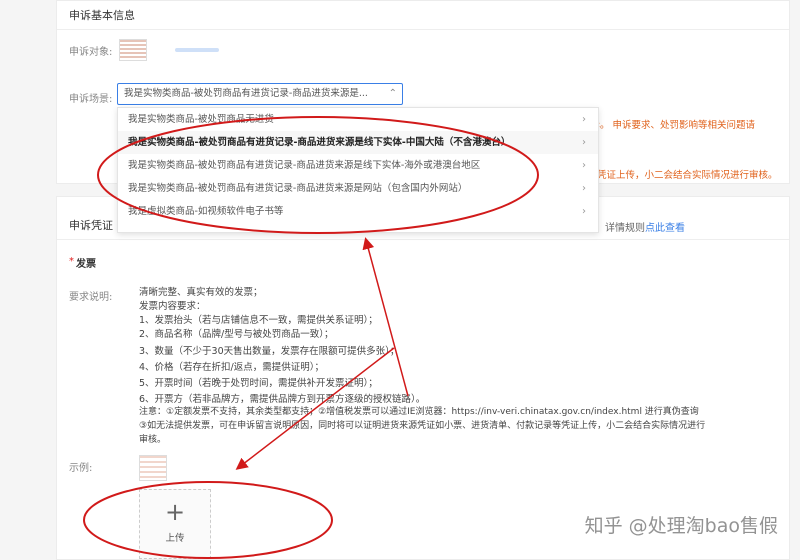 The height and width of the screenshot is (560, 800). What do you see at coordinates (91, 297) in the screenshot?
I see `requirements-label: 要求说明:` at bounding box center [91, 297].